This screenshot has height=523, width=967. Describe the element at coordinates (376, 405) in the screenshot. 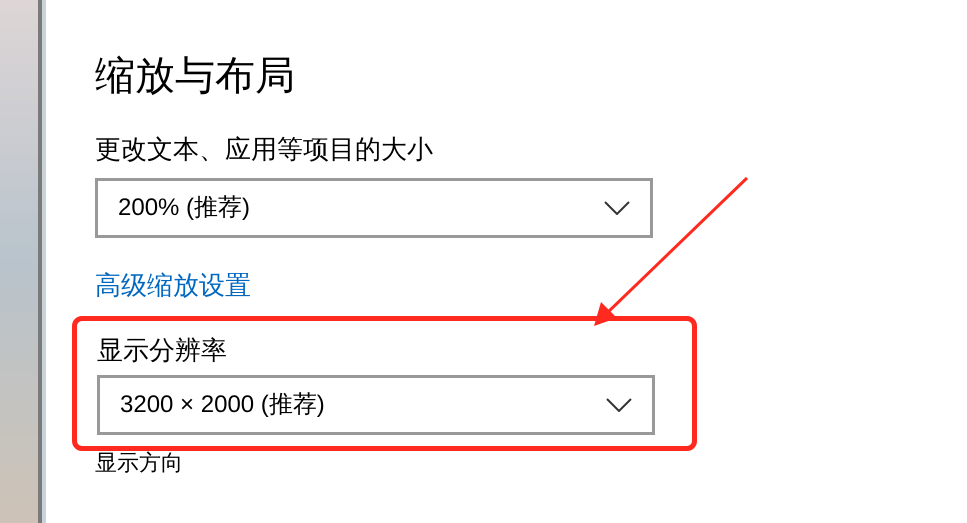

I see `dropdown: 3200 × 2000 (推荐)` at that location.